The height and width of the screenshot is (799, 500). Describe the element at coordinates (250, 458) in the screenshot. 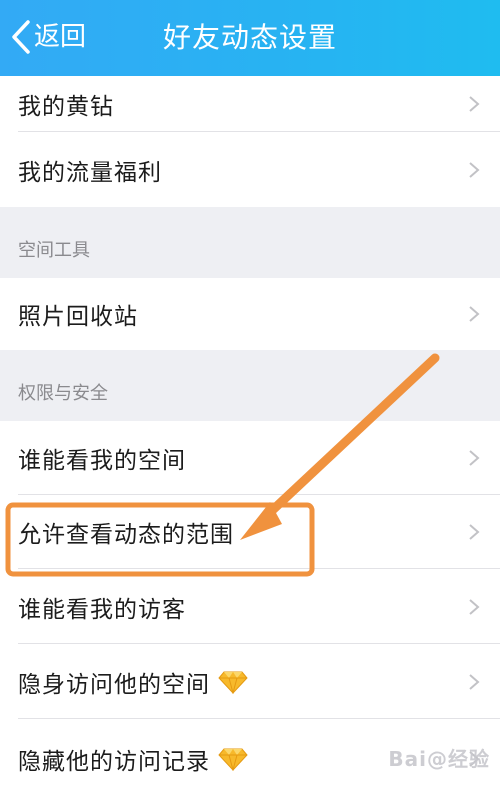

I see `row-who-can-see-space: 谁能看我的空间` at that location.